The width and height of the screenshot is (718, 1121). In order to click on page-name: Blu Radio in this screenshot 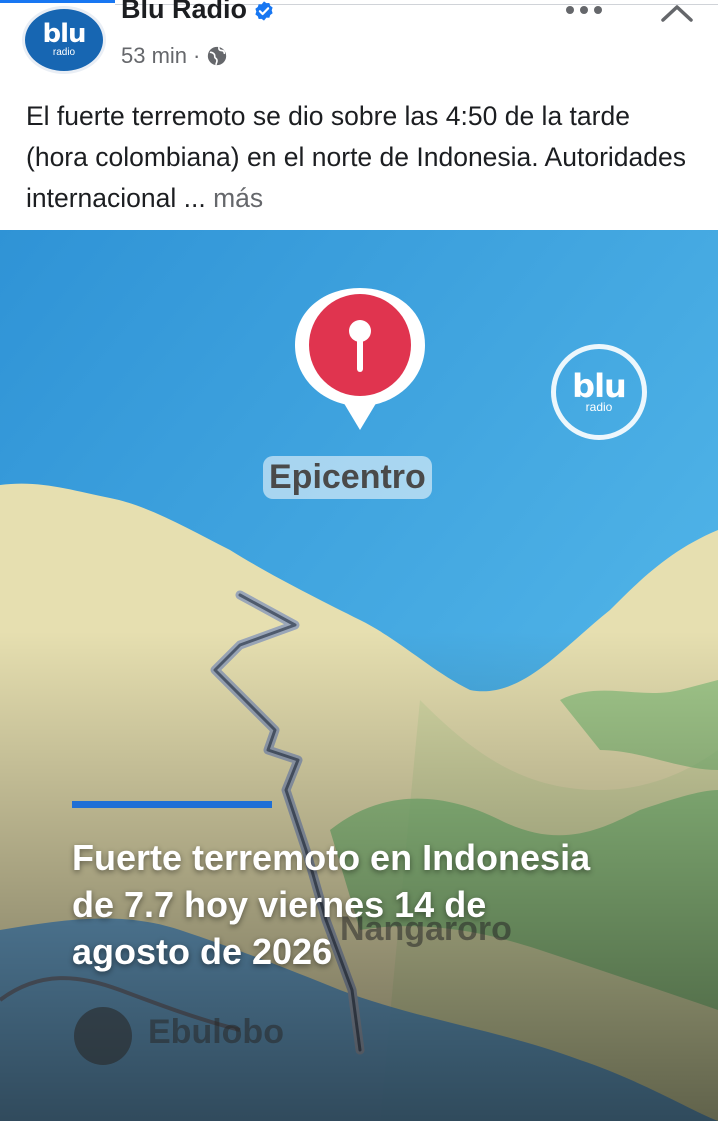, I will do `click(184, 12)`.